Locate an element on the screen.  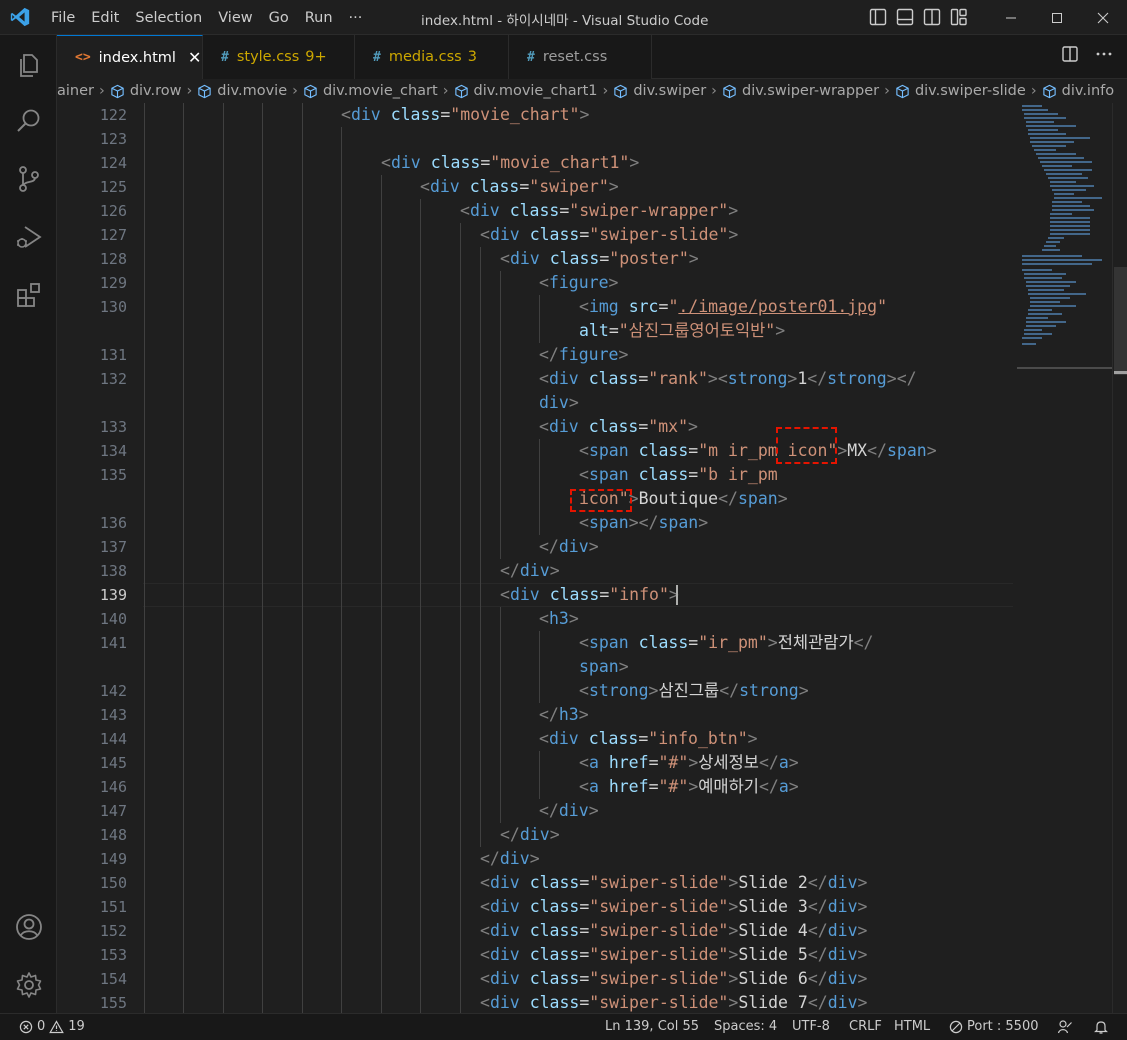
code-line-125: <div class="swiper"> is located at coordinates (519, 186).